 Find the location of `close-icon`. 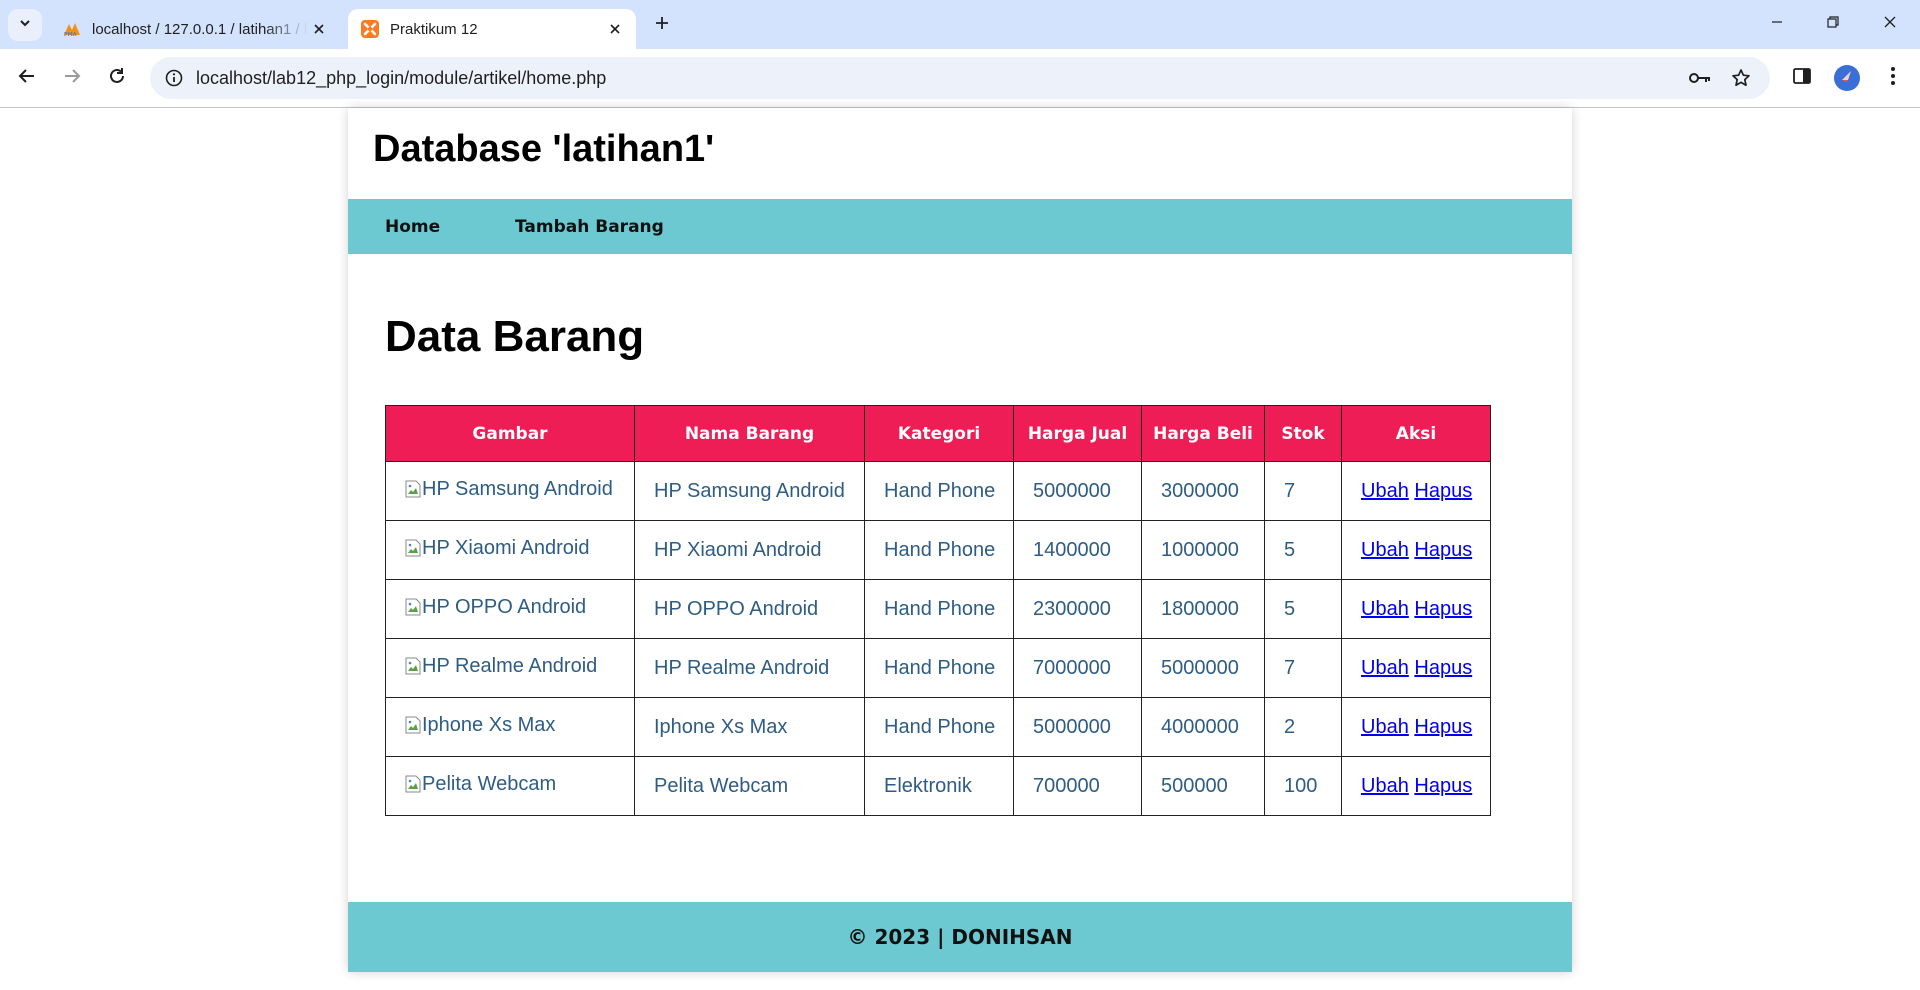

close-icon is located at coordinates (1890, 24).